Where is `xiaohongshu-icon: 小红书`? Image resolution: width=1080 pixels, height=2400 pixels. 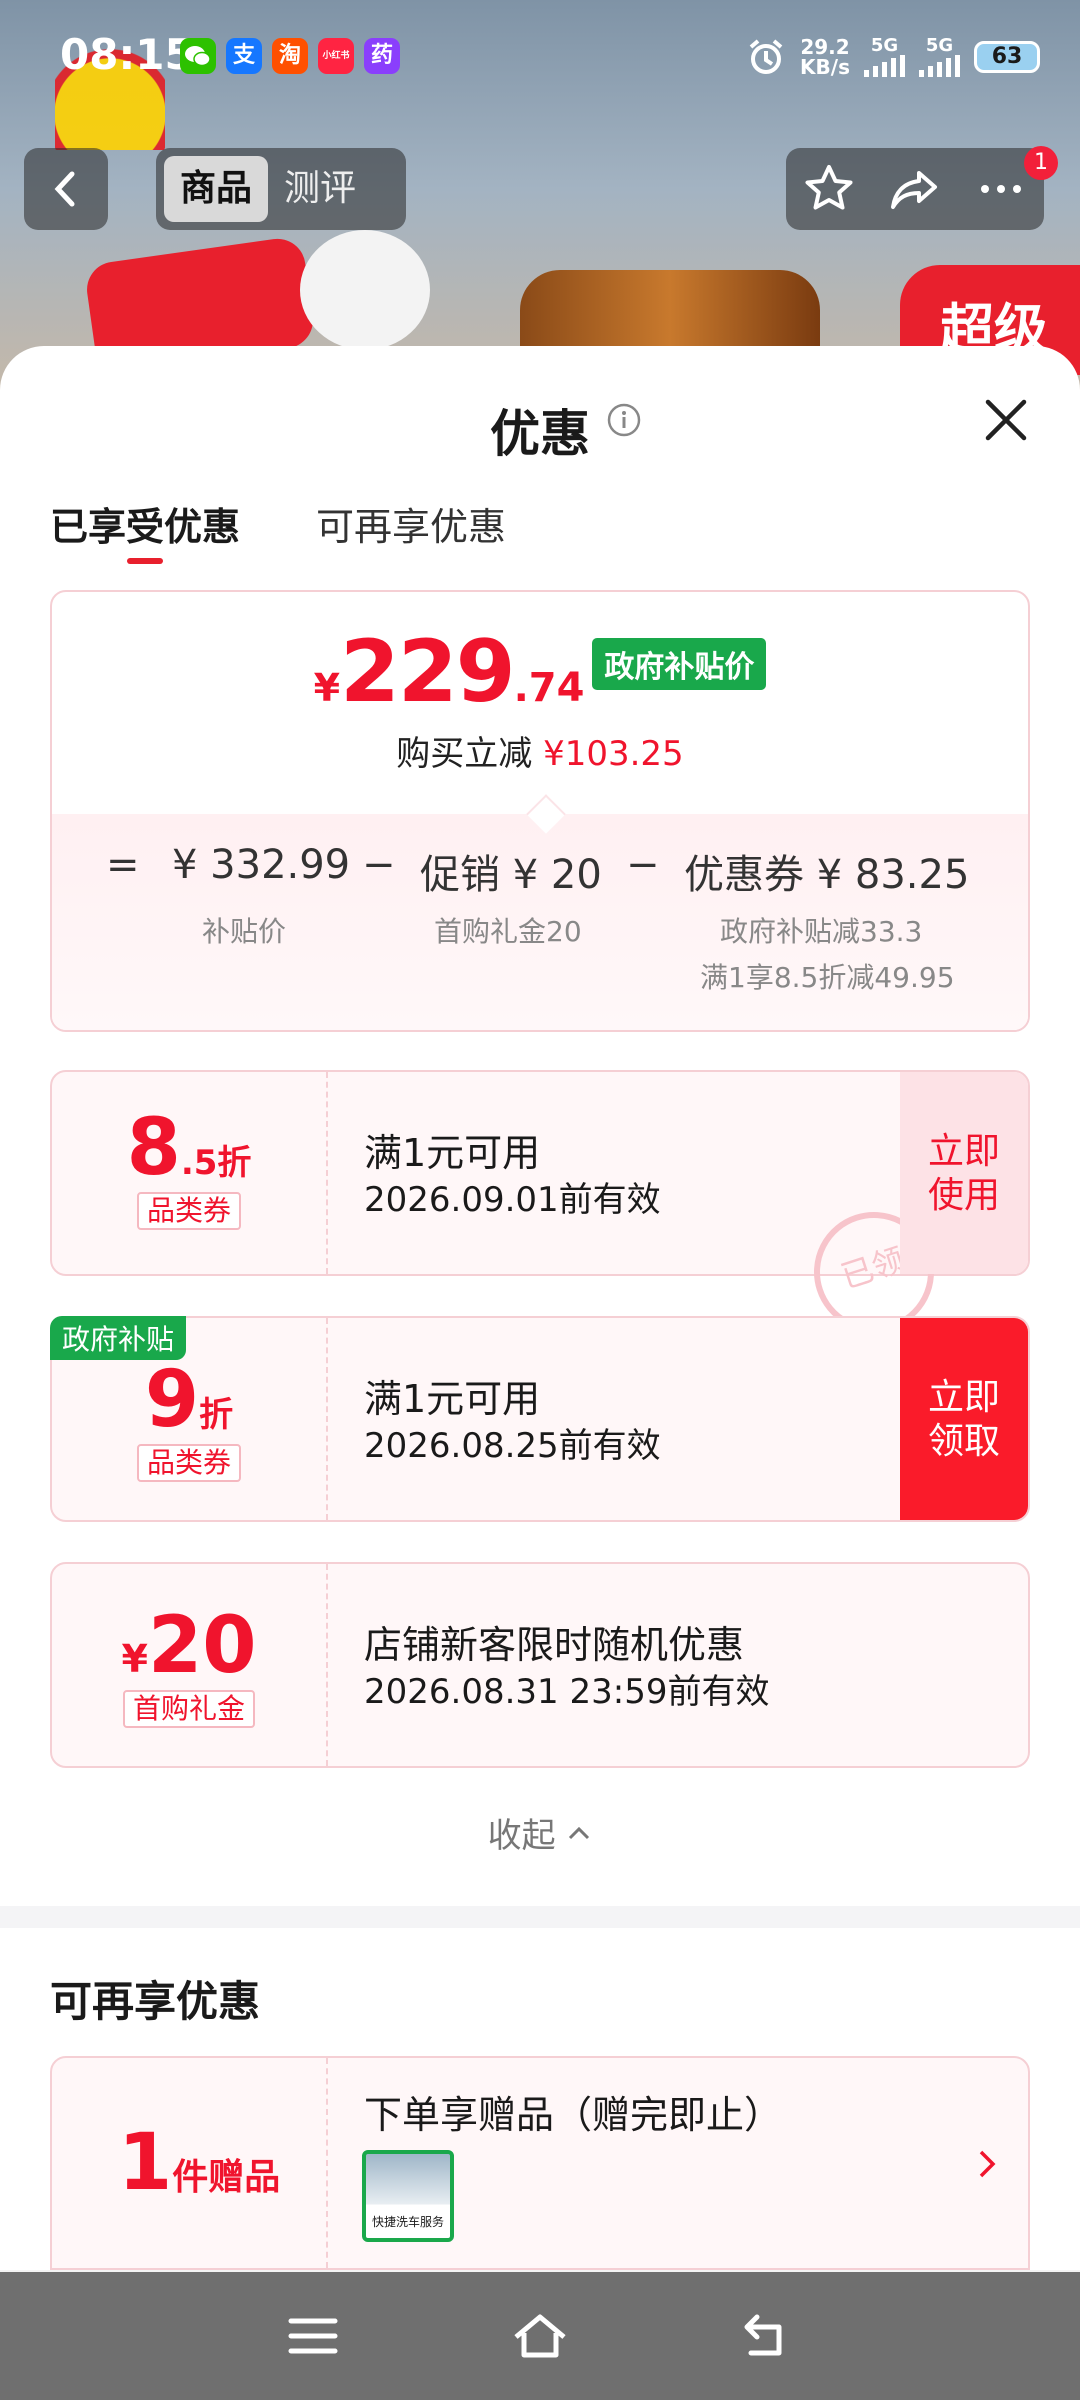
xiaohongshu-icon: 小红书 is located at coordinates (336, 56).